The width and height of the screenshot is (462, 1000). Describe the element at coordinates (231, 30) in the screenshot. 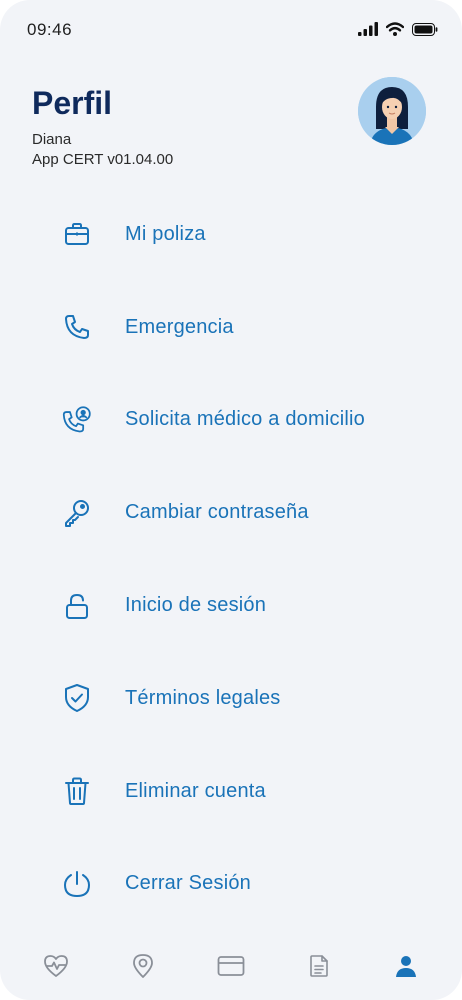

I see `status-bar: 09:46` at that location.